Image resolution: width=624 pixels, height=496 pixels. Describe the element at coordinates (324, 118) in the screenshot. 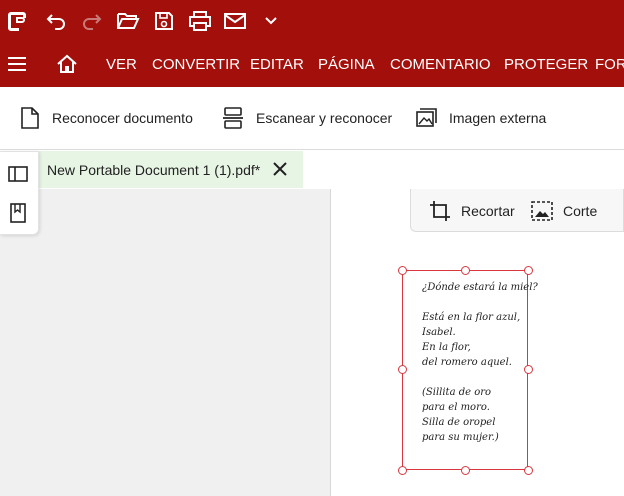

I see `scan-recognize-label: Escanear y reconocer` at that location.